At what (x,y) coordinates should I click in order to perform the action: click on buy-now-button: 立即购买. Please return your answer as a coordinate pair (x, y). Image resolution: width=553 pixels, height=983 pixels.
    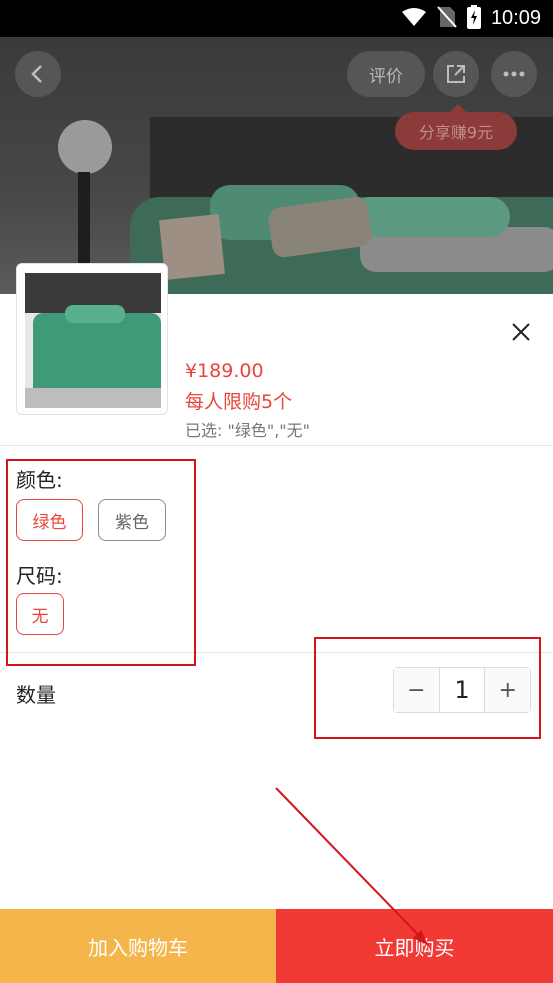
    Looking at the image, I should click on (414, 946).